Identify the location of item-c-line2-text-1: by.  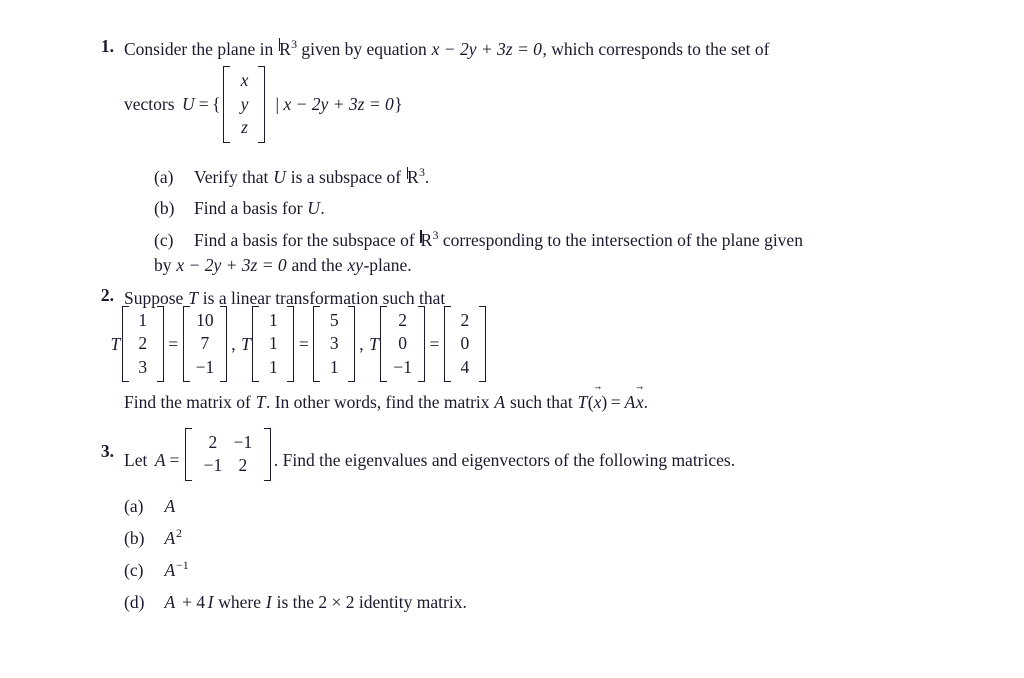
(163, 265).